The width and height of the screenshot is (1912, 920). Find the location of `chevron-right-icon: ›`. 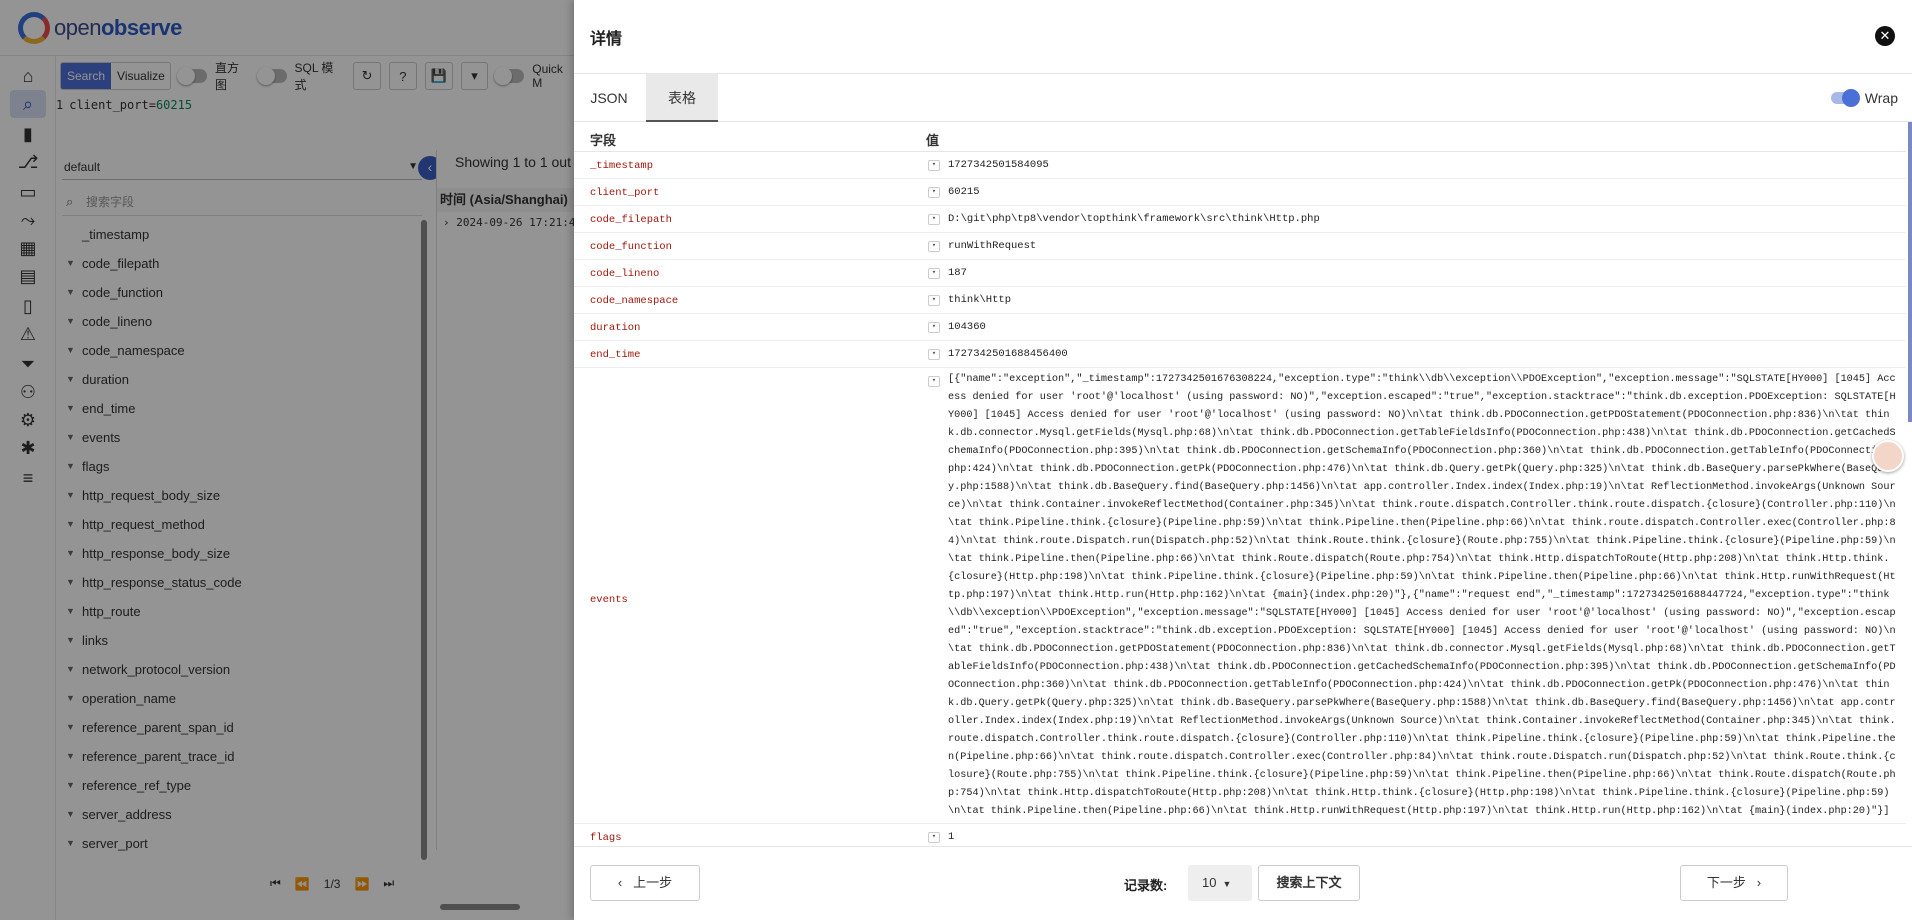

chevron-right-icon: › is located at coordinates (1759, 882).